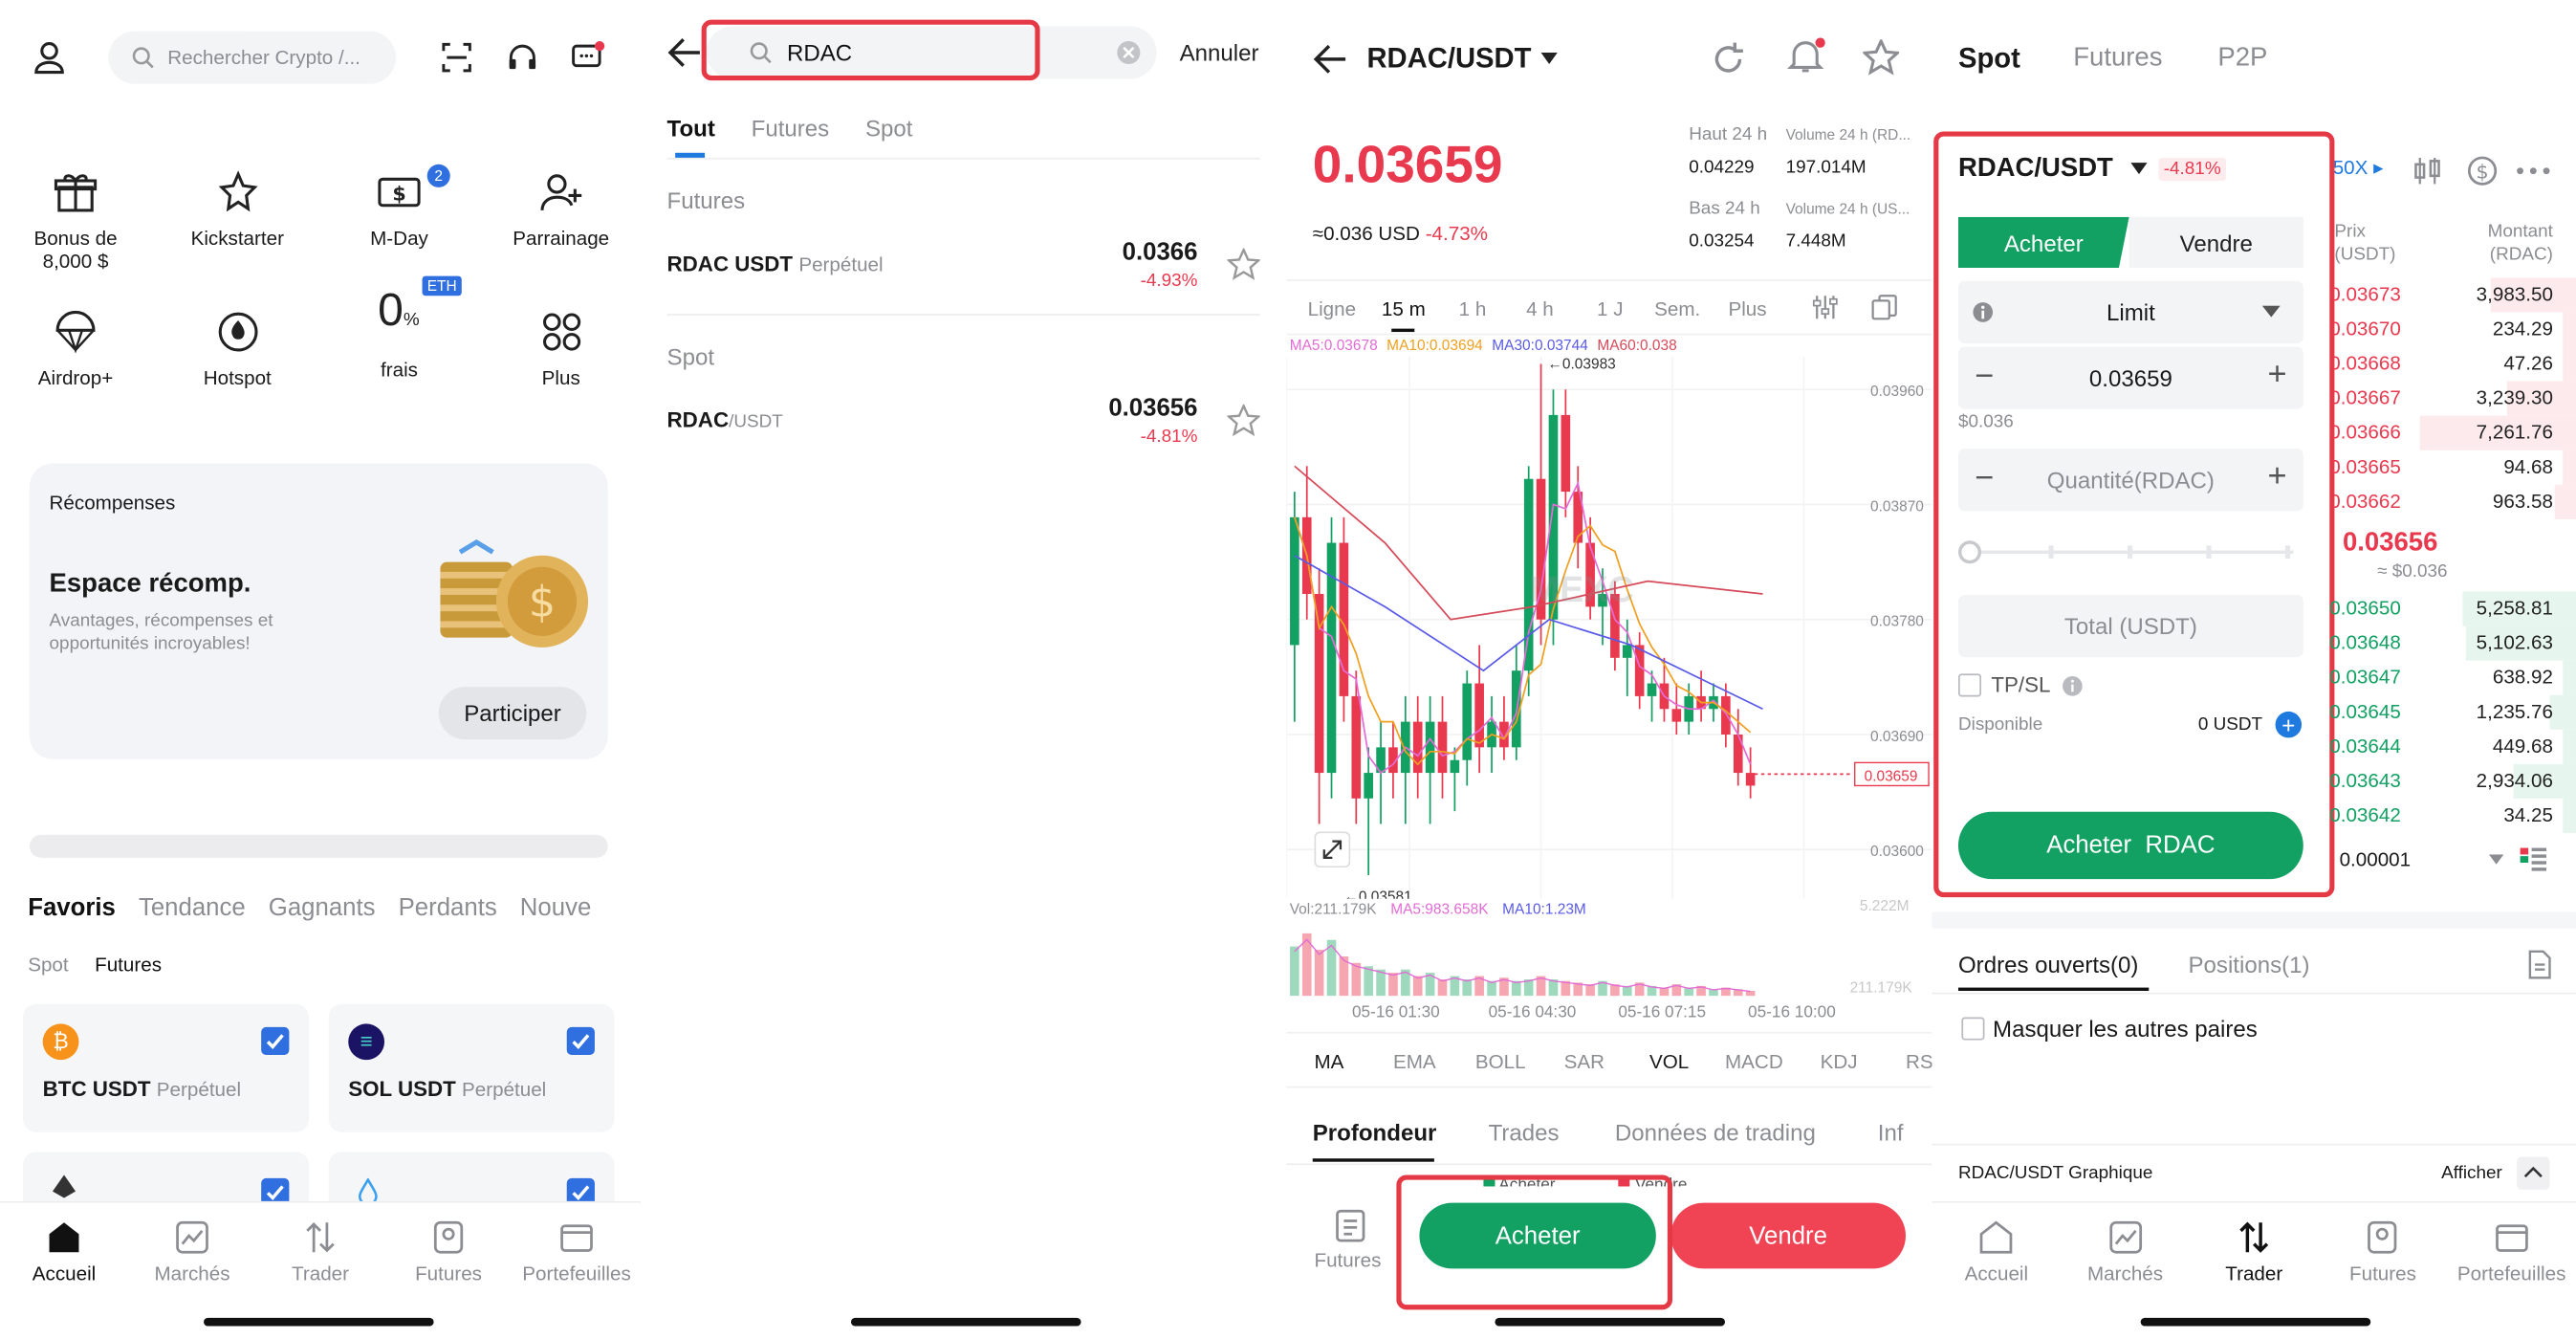 This screenshot has width=2576, height=1339. I want to click on indicator-sar: SAR, so click(1584, 1061).